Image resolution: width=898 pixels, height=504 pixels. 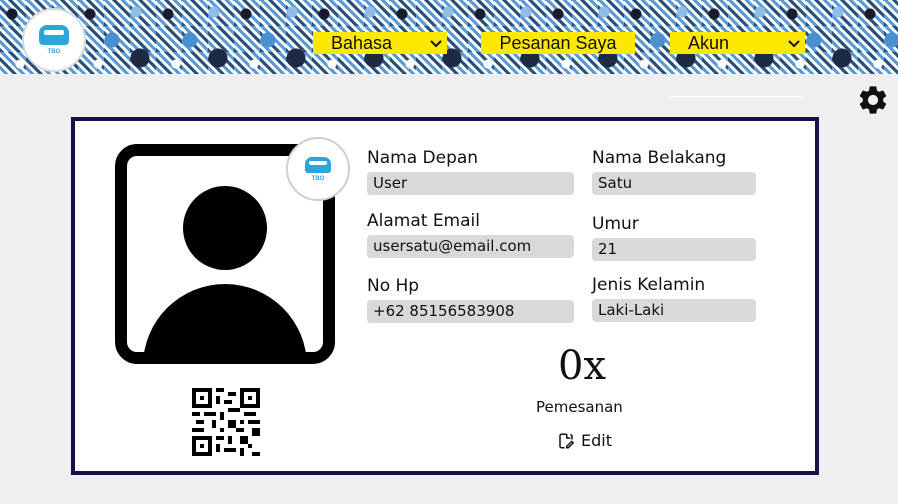 I want to click on company-badge: TBO, so click(x=318, y=169).